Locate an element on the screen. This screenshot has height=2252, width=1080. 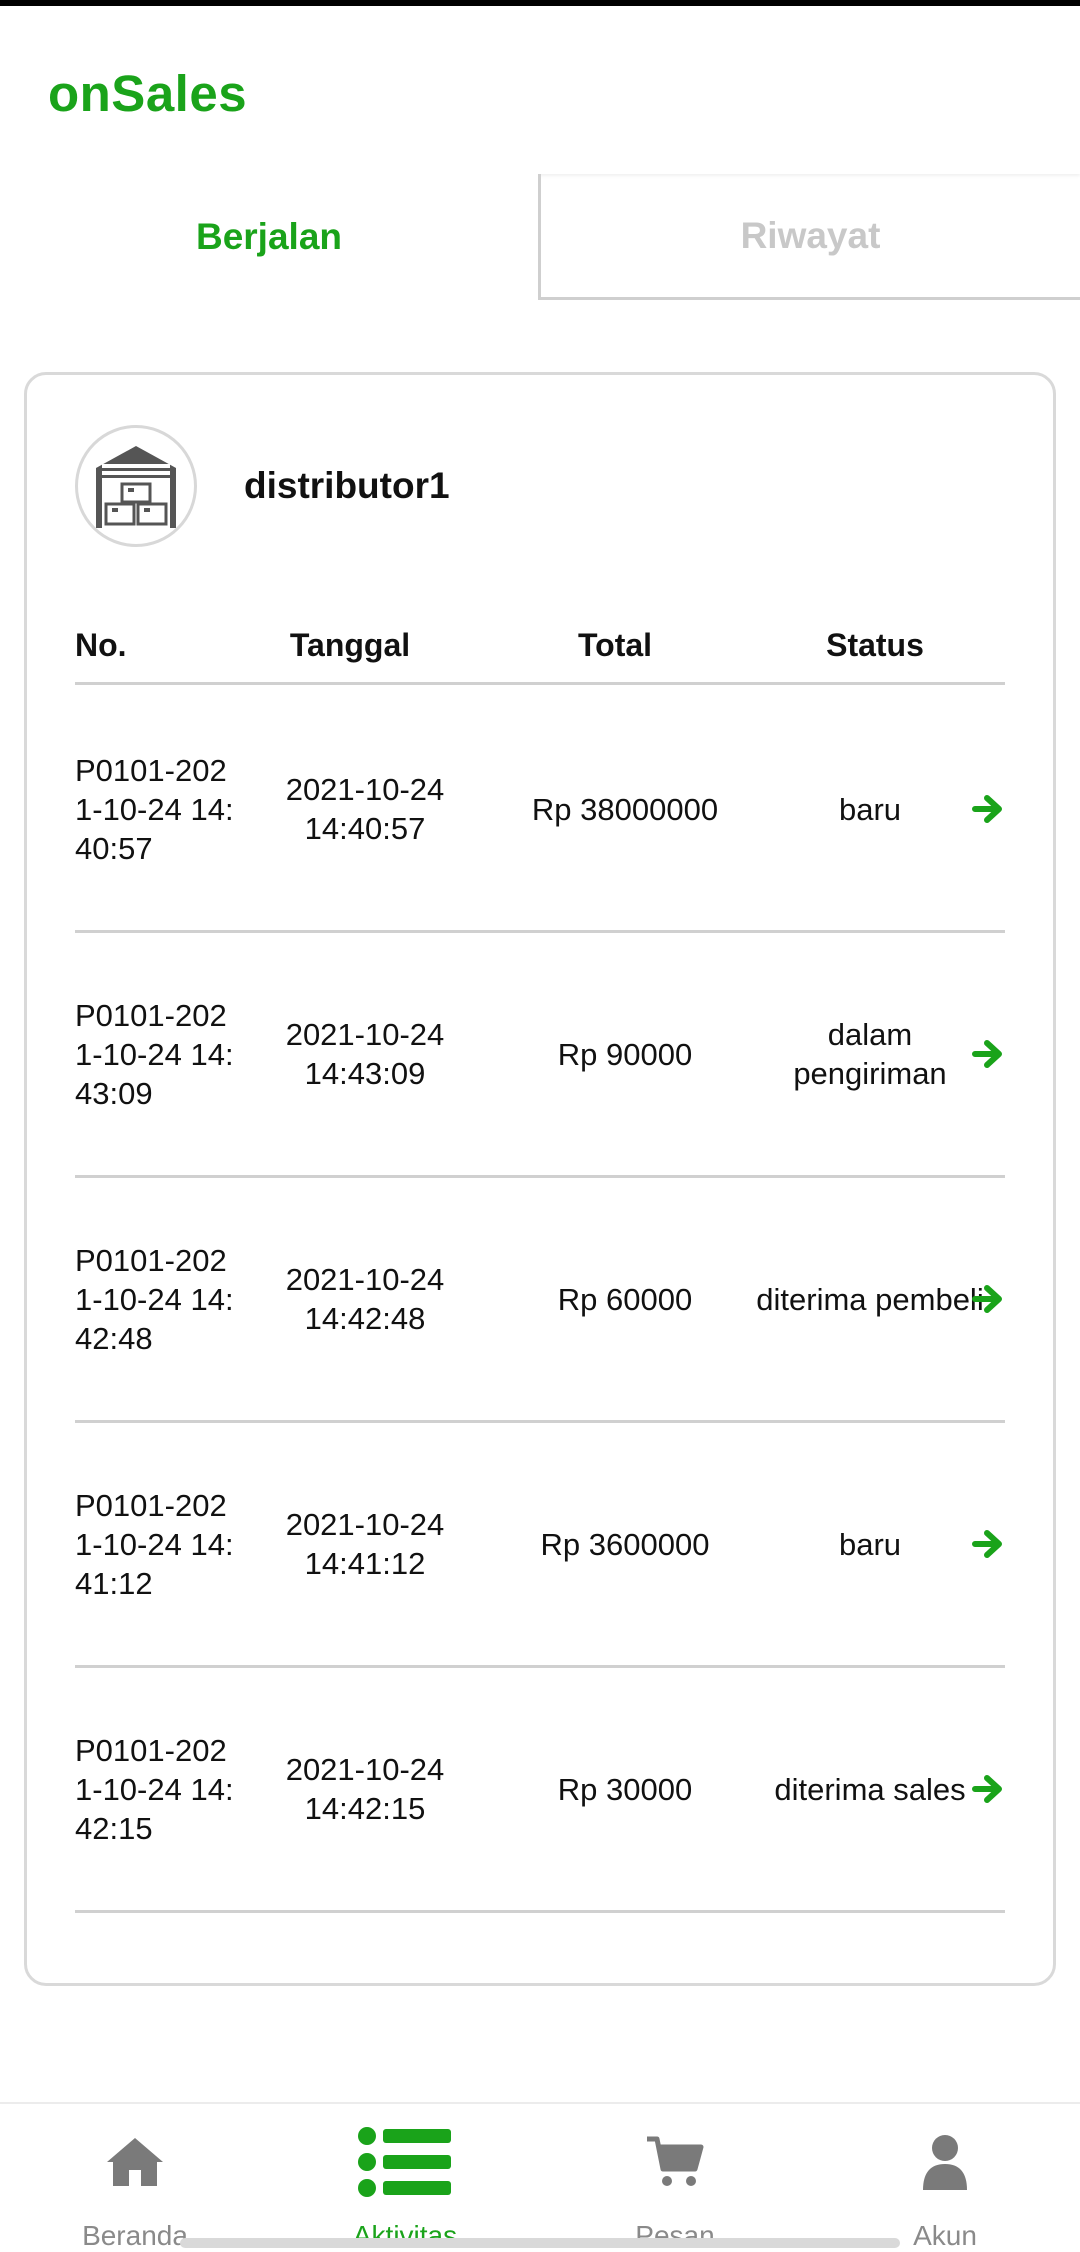
order-number: P0101-2021-10-24 14:42:48 is located at coordinates (154, 1299).